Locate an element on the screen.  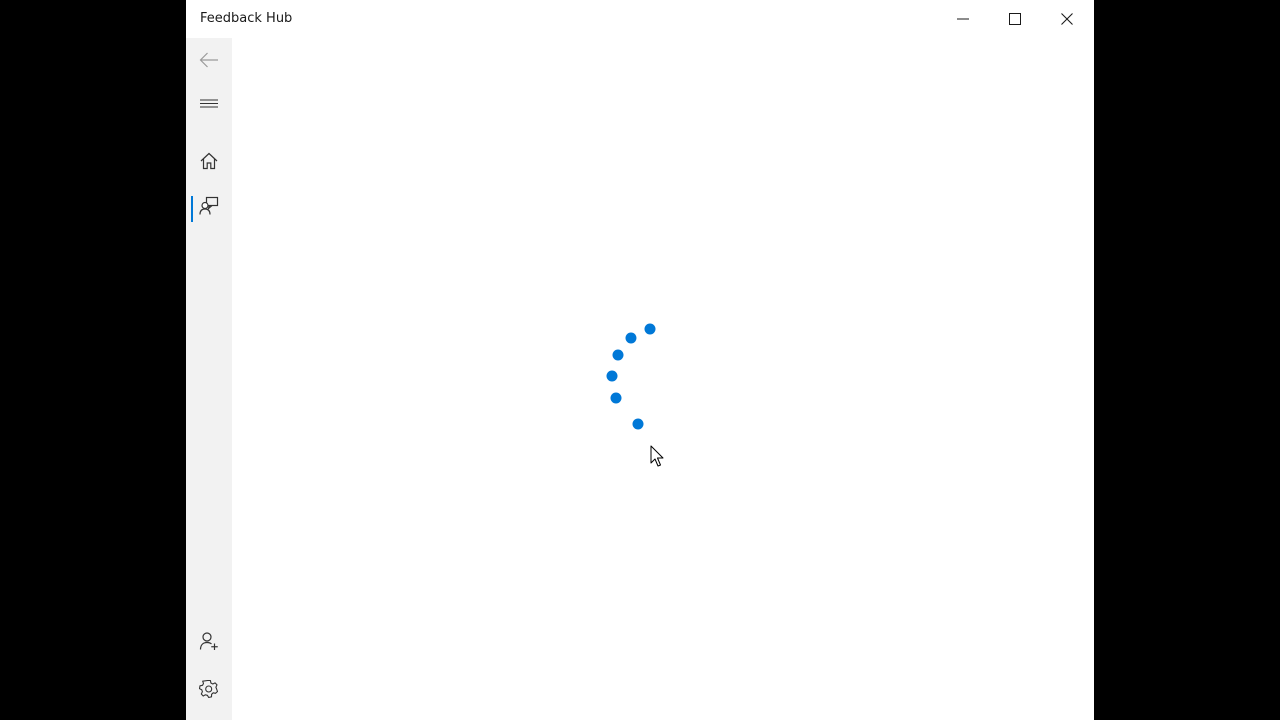
mouse-pointer-icon is located at coordinates (657, 456).